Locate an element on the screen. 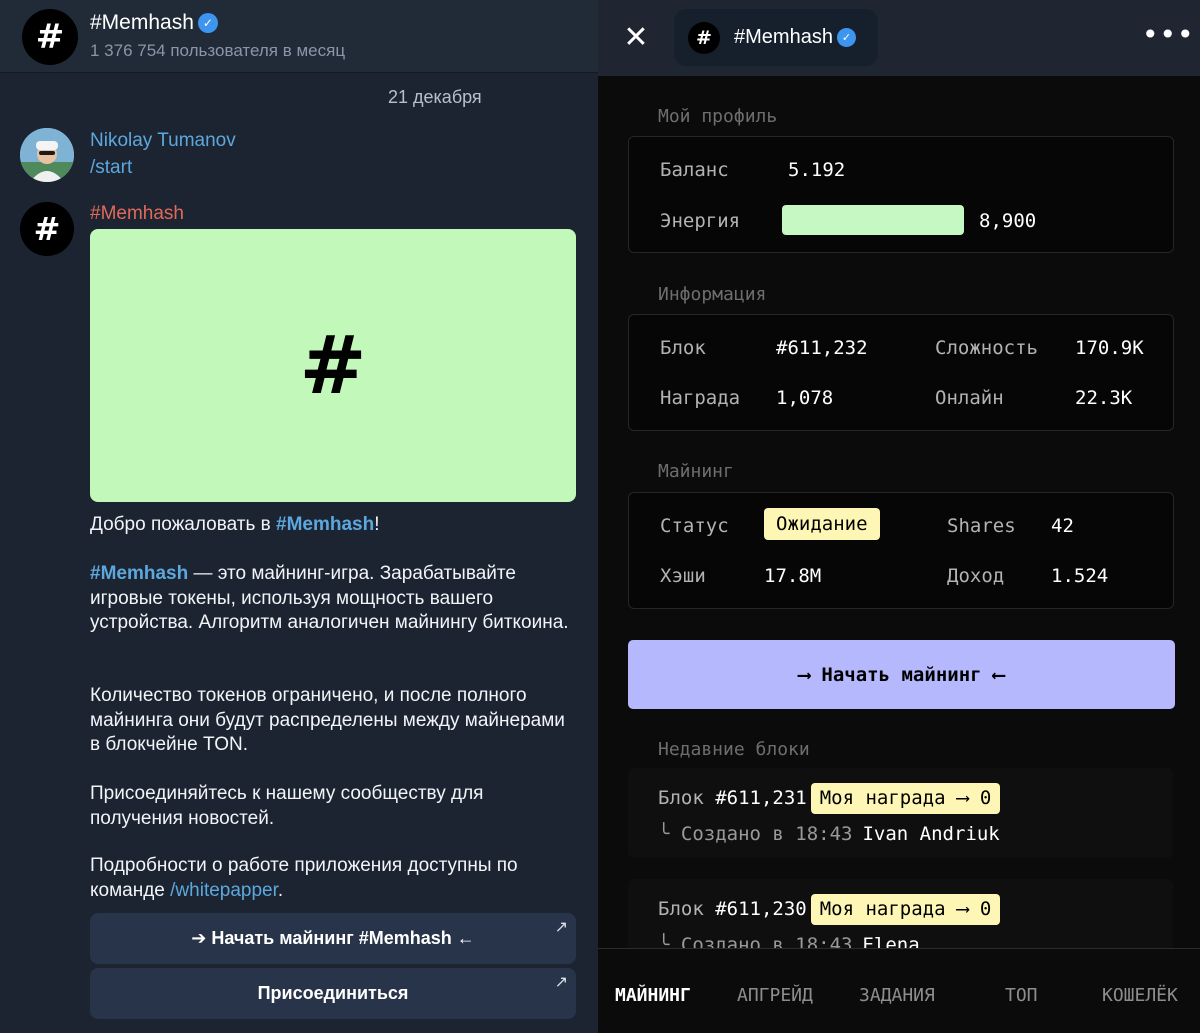 The height and width of the screenshot is (1033, 1200). chat-title: #Memhash ✓ is located at coordinates (154, 23).